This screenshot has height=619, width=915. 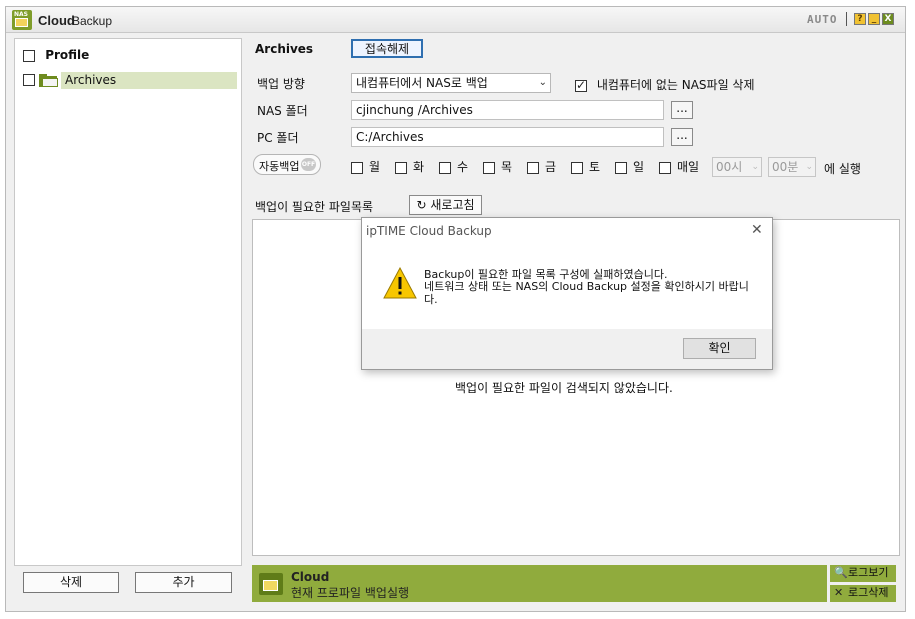 I want to click on refresh-label: 새로고침, so click(x=452, y=205).